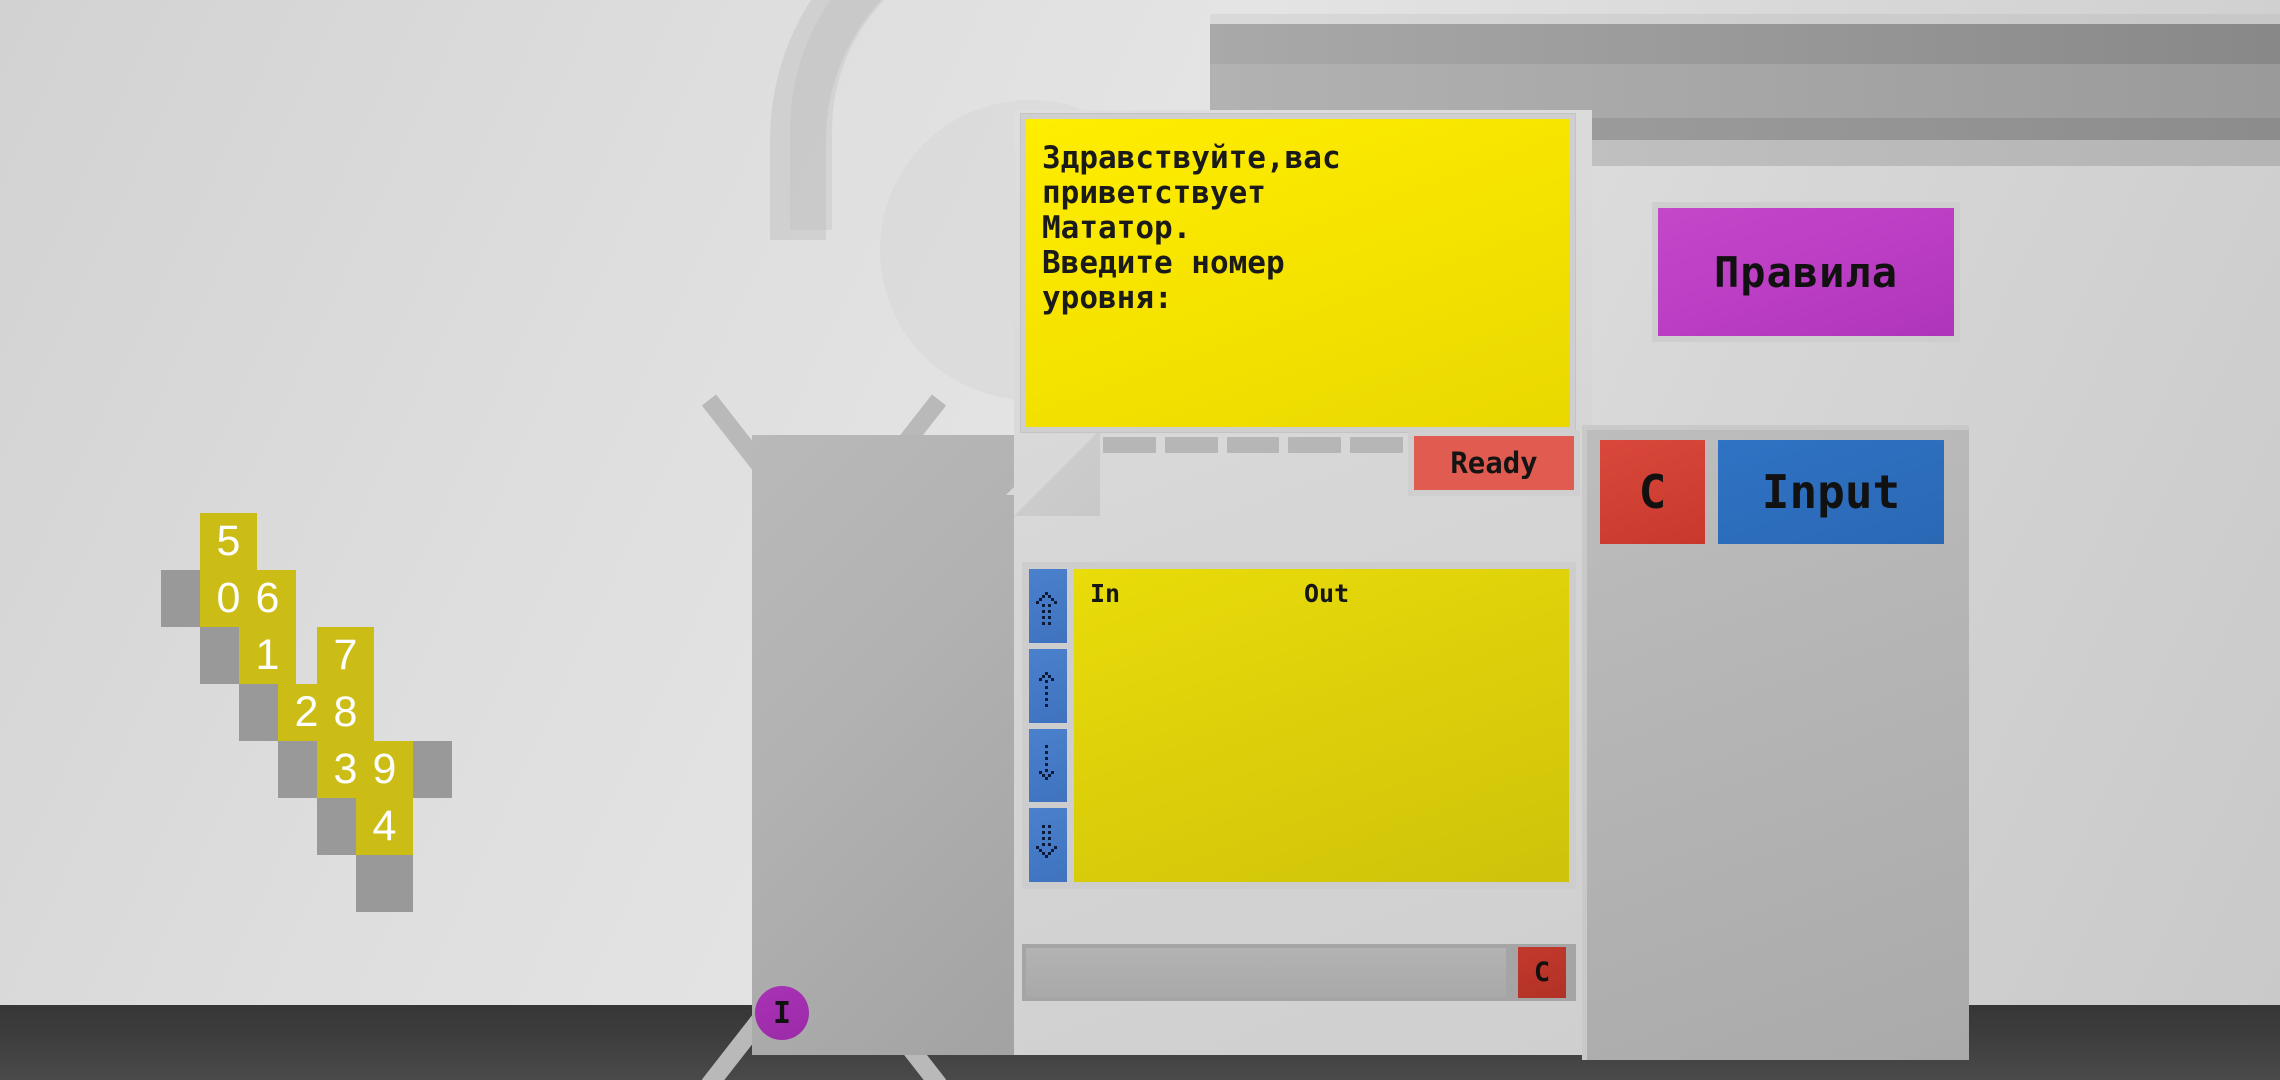  What do you see at coordinates (782, 1013) in the screenshot?
I see `info-button: I` at bounding box center [782, 1013].